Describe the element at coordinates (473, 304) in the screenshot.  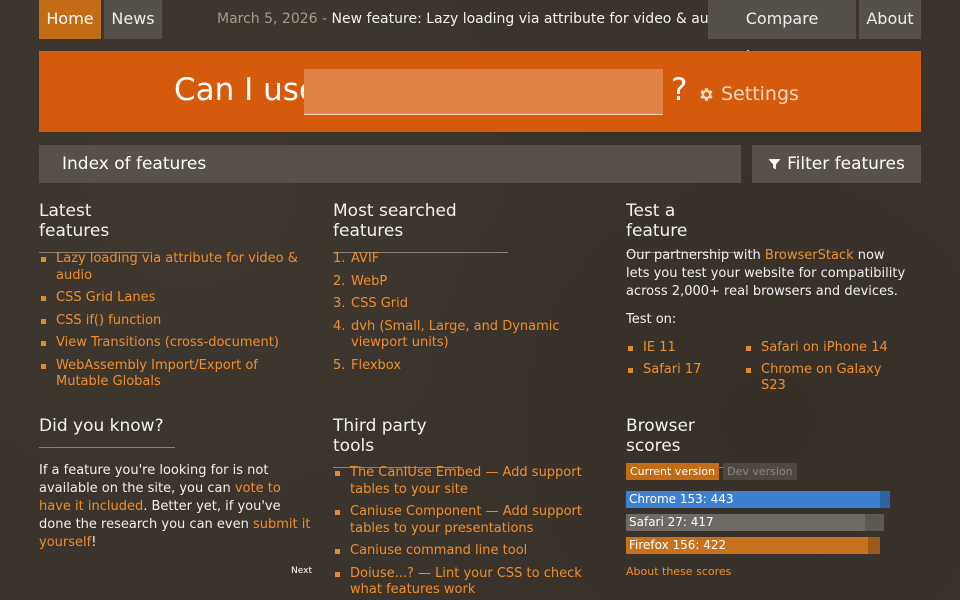
I see `list-item: 3. CSS Grid` at that location.